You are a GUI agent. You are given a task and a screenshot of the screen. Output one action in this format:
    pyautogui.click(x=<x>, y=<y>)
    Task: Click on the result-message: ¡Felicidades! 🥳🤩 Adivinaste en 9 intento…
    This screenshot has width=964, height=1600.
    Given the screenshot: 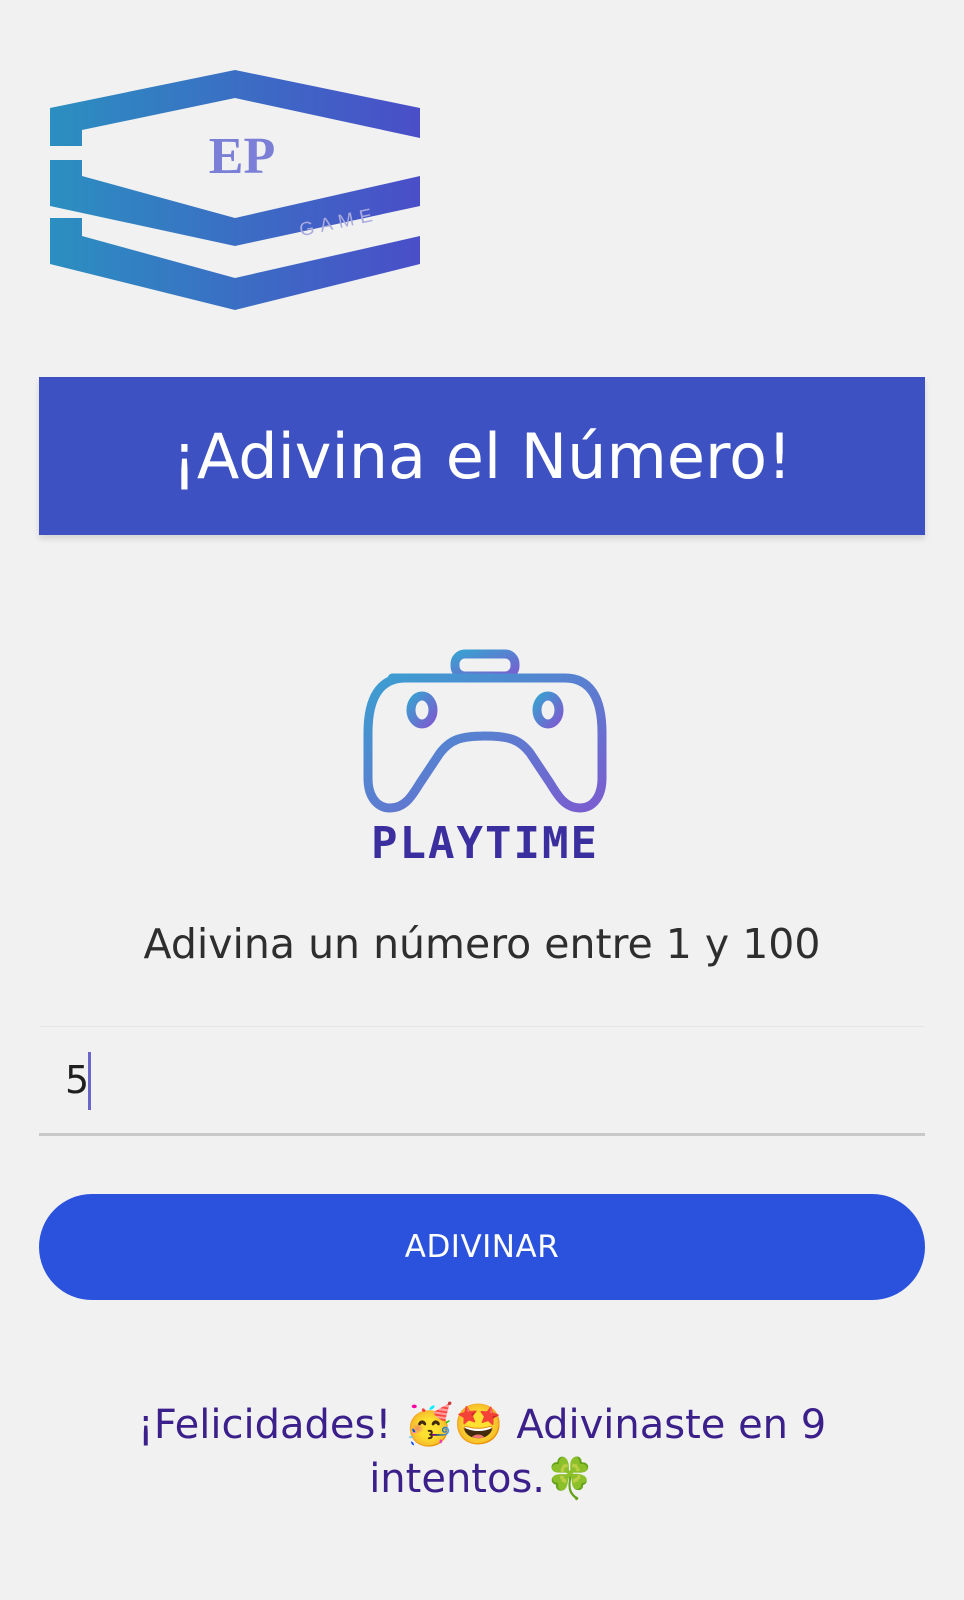 What is the action you would take?
    pyautogui.click(x=482, y=1452)
    